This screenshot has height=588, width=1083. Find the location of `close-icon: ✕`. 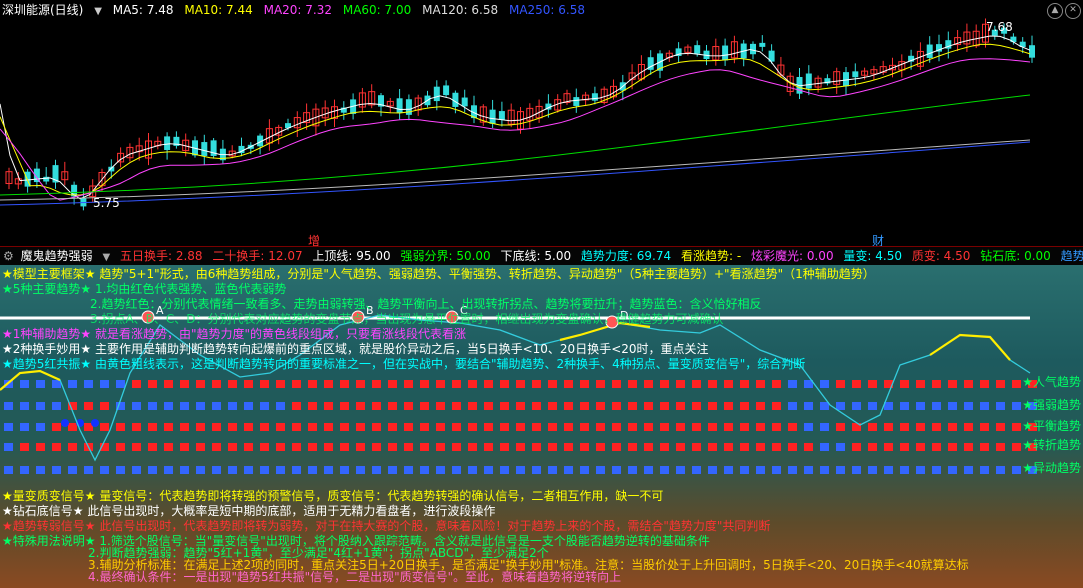

close-icon: ✕ is located at coordinates (1073, 11).